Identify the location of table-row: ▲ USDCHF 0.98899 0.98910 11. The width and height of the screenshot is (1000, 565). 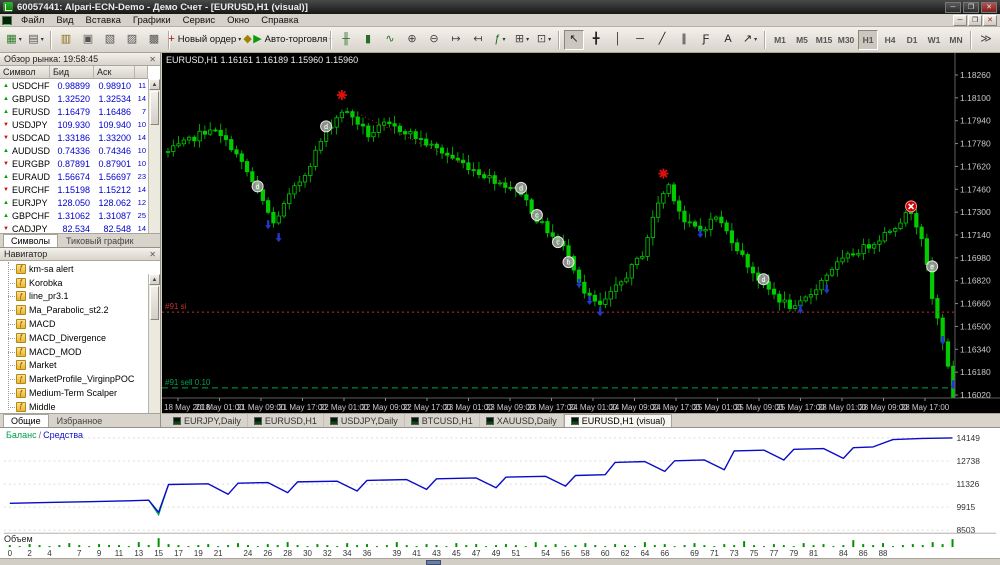
(74, 85).